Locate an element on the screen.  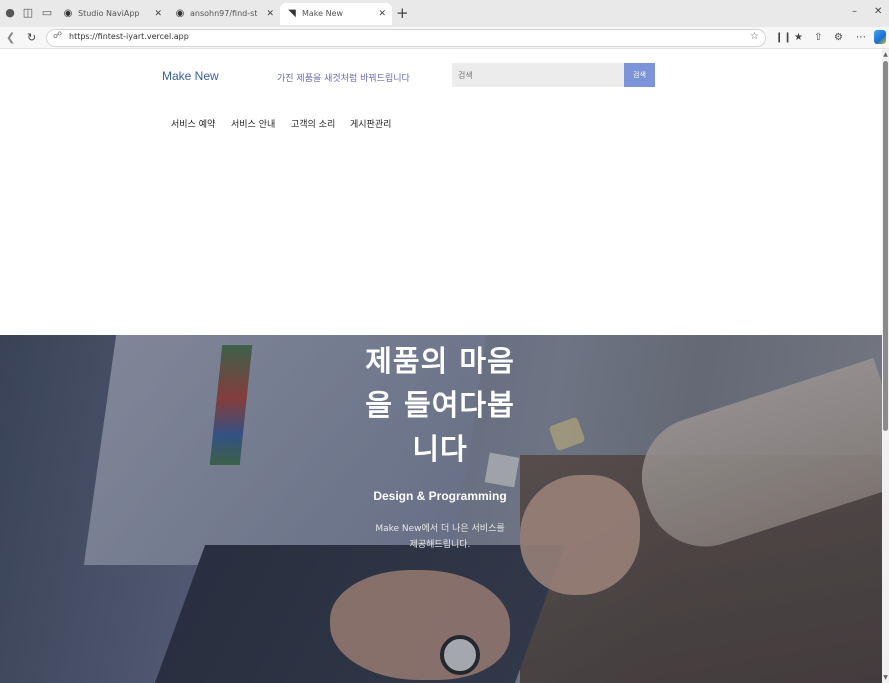
hero-title: 제품의 마음 을 들여다봅 니다 is located at coordinates (440, 405).